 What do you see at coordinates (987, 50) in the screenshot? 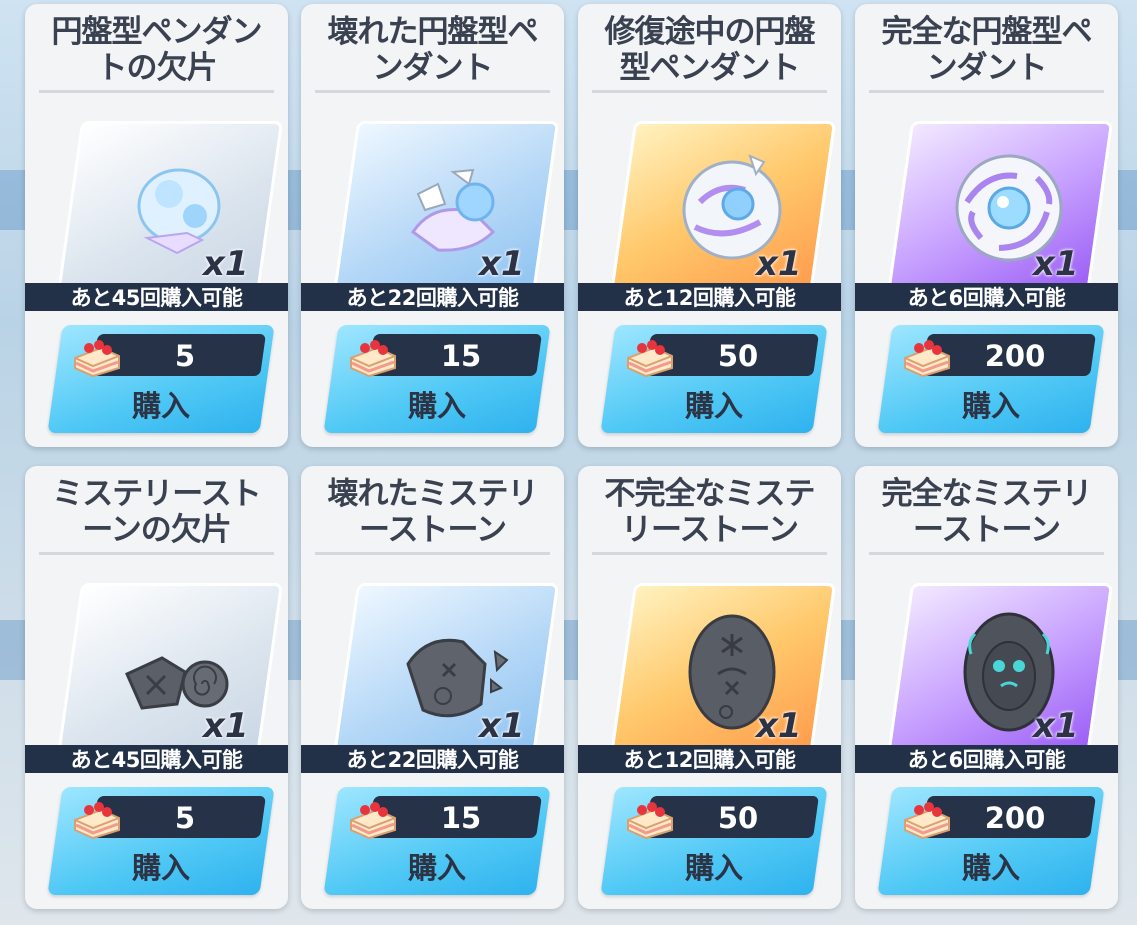
I see `item-name: 完全な円盤型ペンダント` at bounding box center [987, 50].